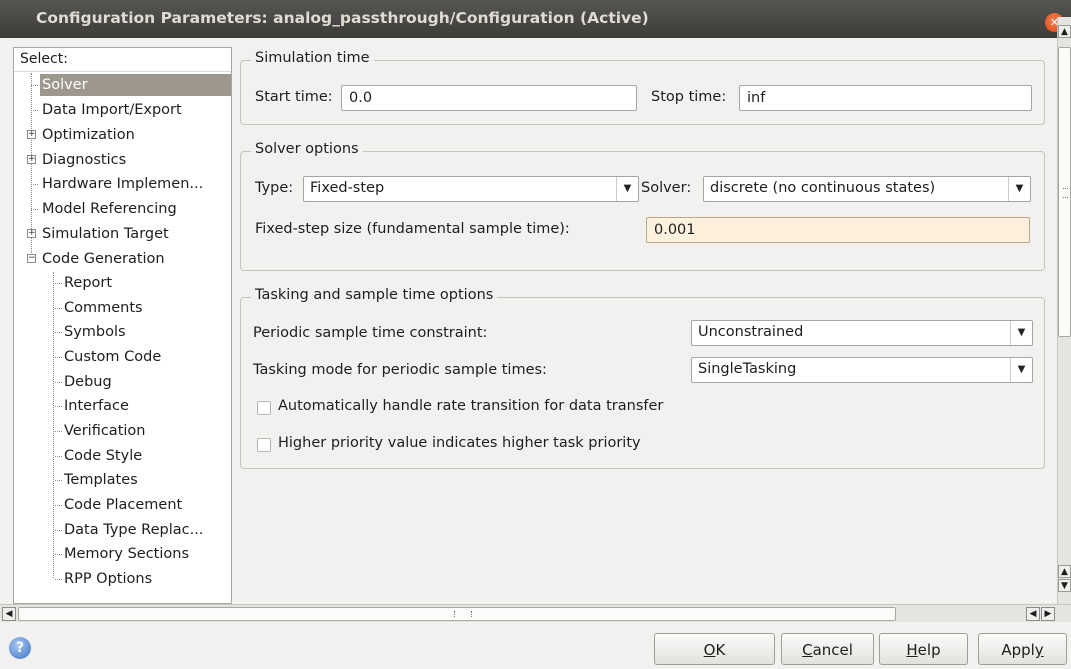  I want to click on tasking-mode-combo: SingleTasking ▼, so click(862, 370).